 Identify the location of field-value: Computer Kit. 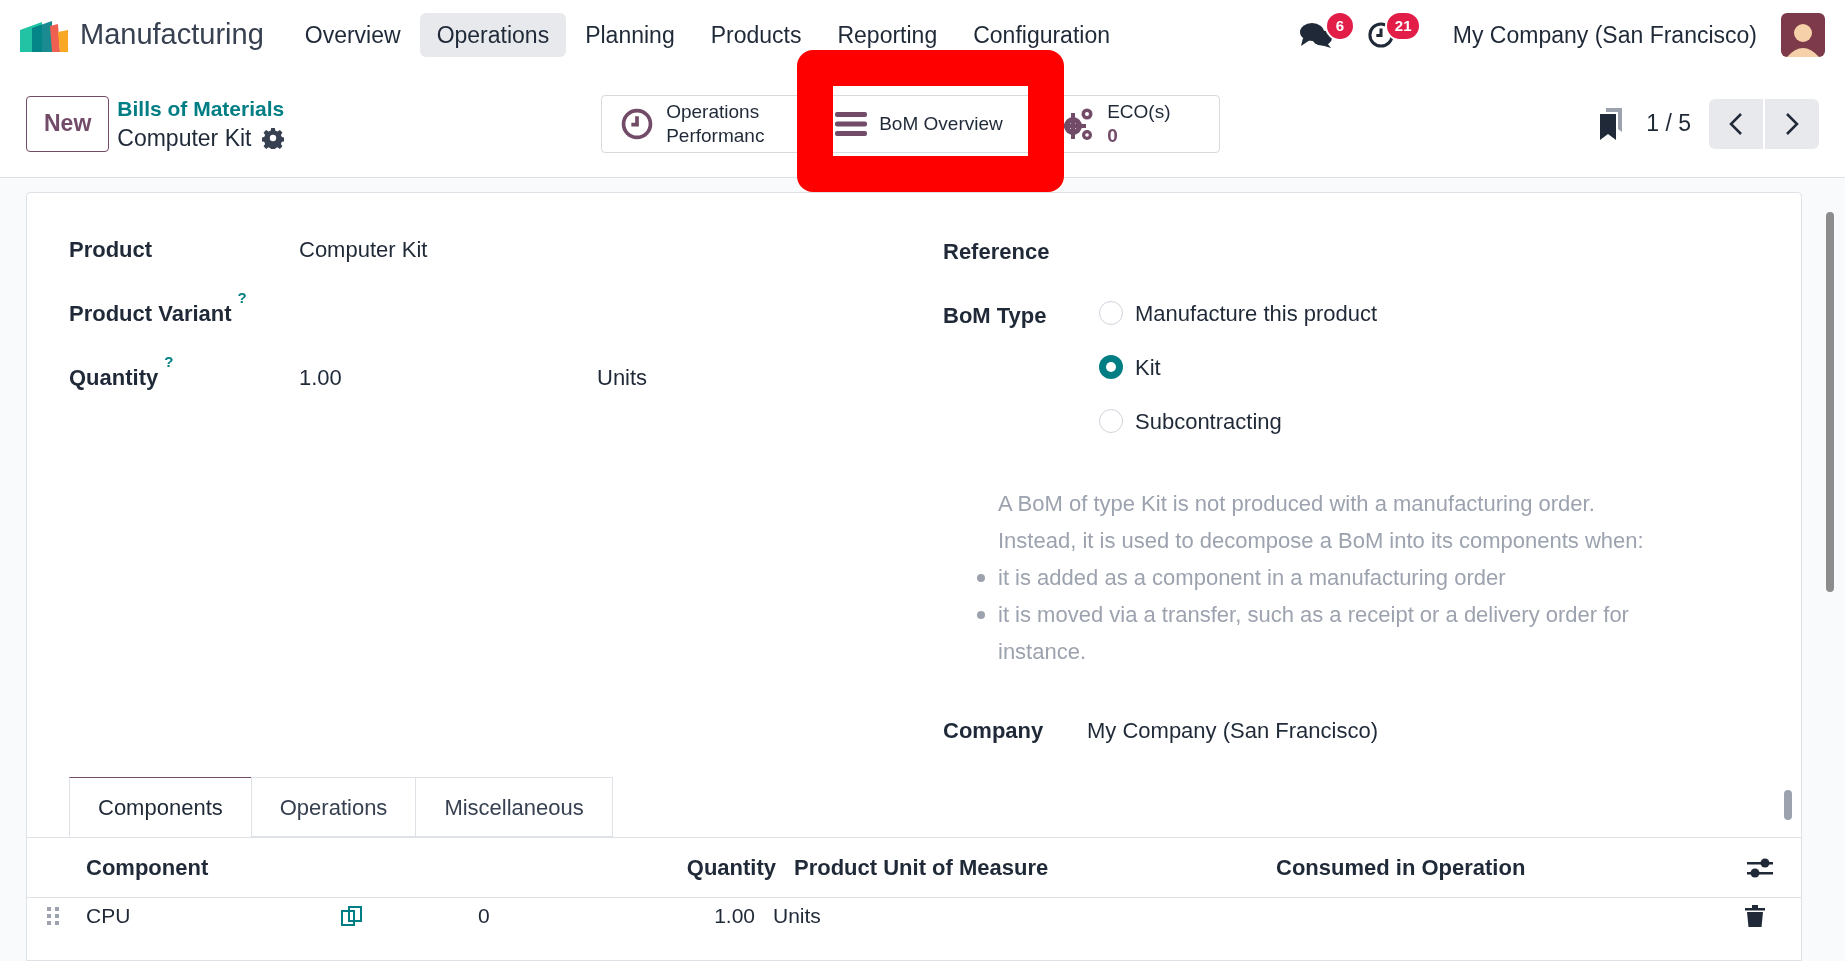
(448, 249).